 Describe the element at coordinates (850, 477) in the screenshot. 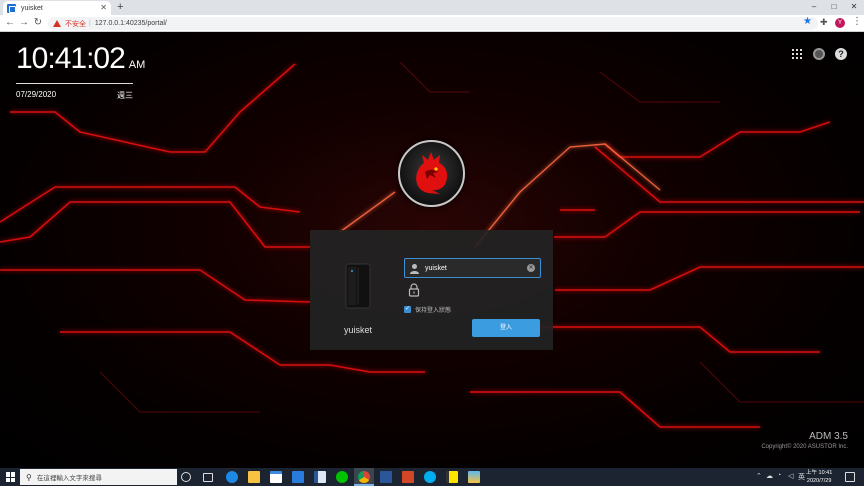

I see `notification-center-icon` at that location.